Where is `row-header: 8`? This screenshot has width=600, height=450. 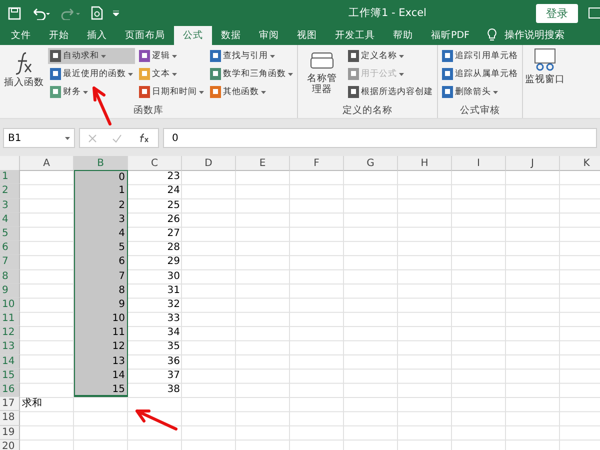 row-header: 8 is located at coordinates (10, 277).